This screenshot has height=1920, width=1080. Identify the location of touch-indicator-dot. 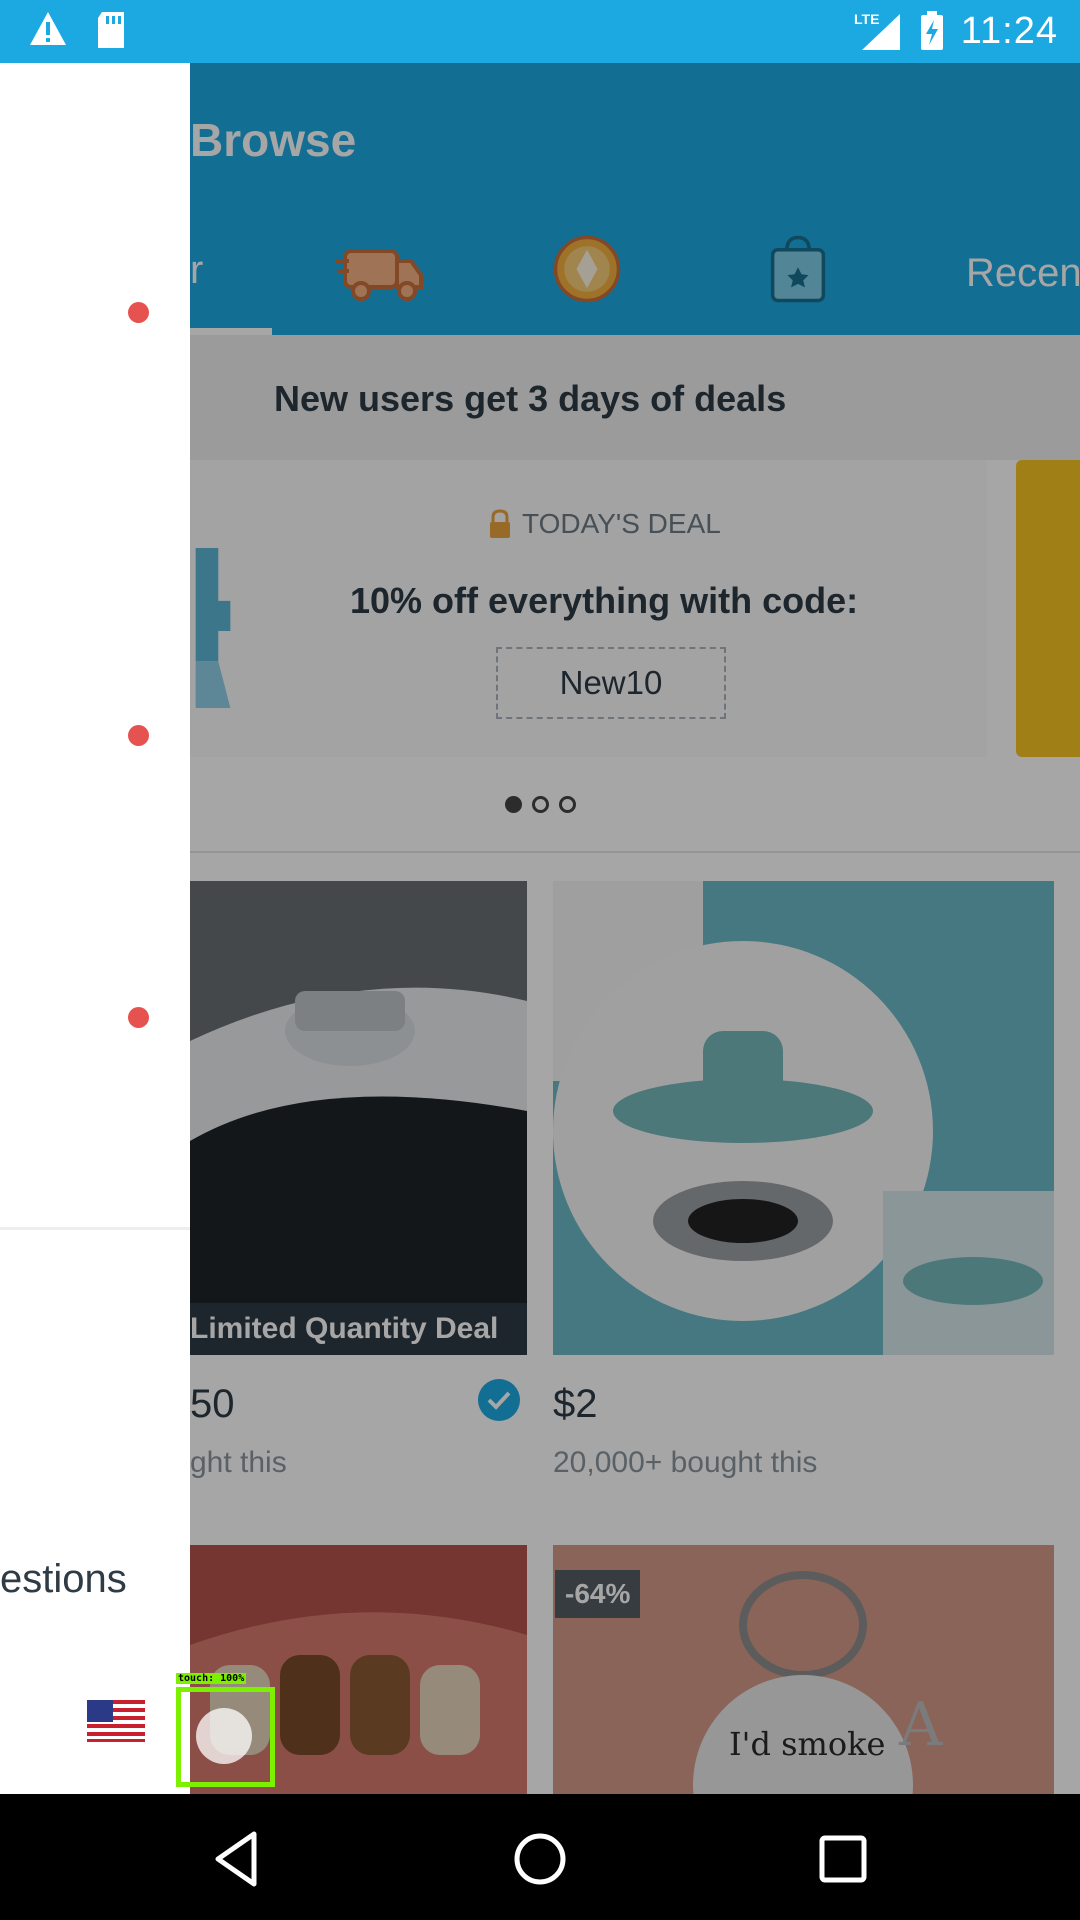
(224, 1736).